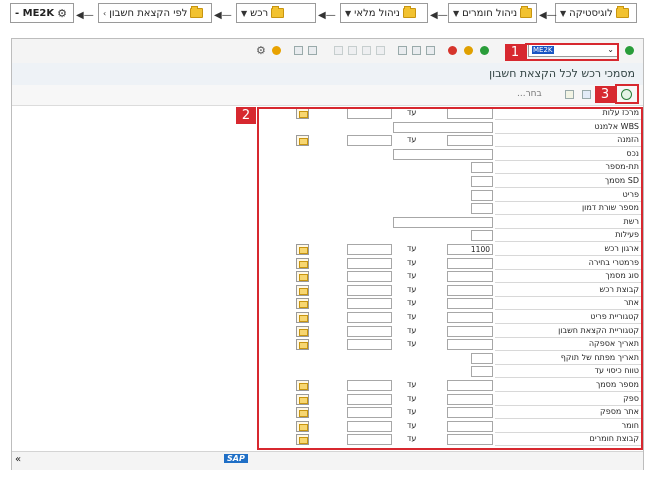  I want to click on chevron-right-icon: ›, so click(105, 13).